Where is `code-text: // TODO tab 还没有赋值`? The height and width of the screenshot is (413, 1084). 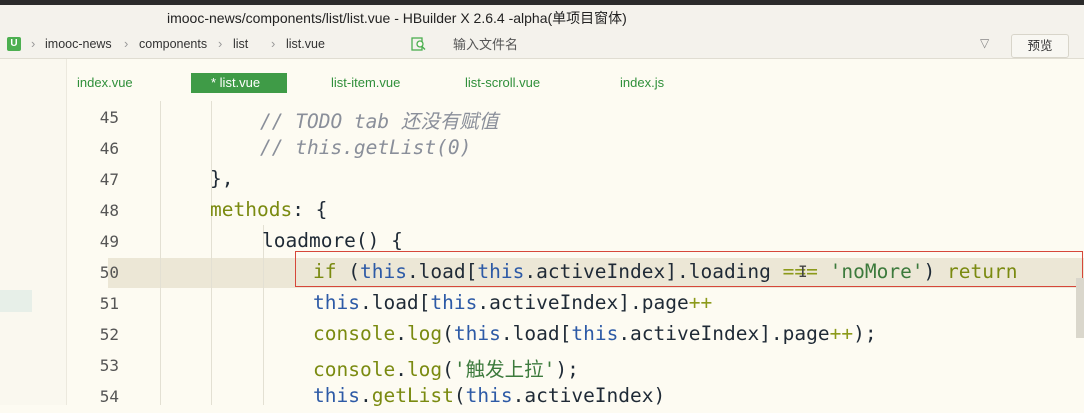 code-text: // TODO tab 还没有赋值 is located at coordinates (379, 119).